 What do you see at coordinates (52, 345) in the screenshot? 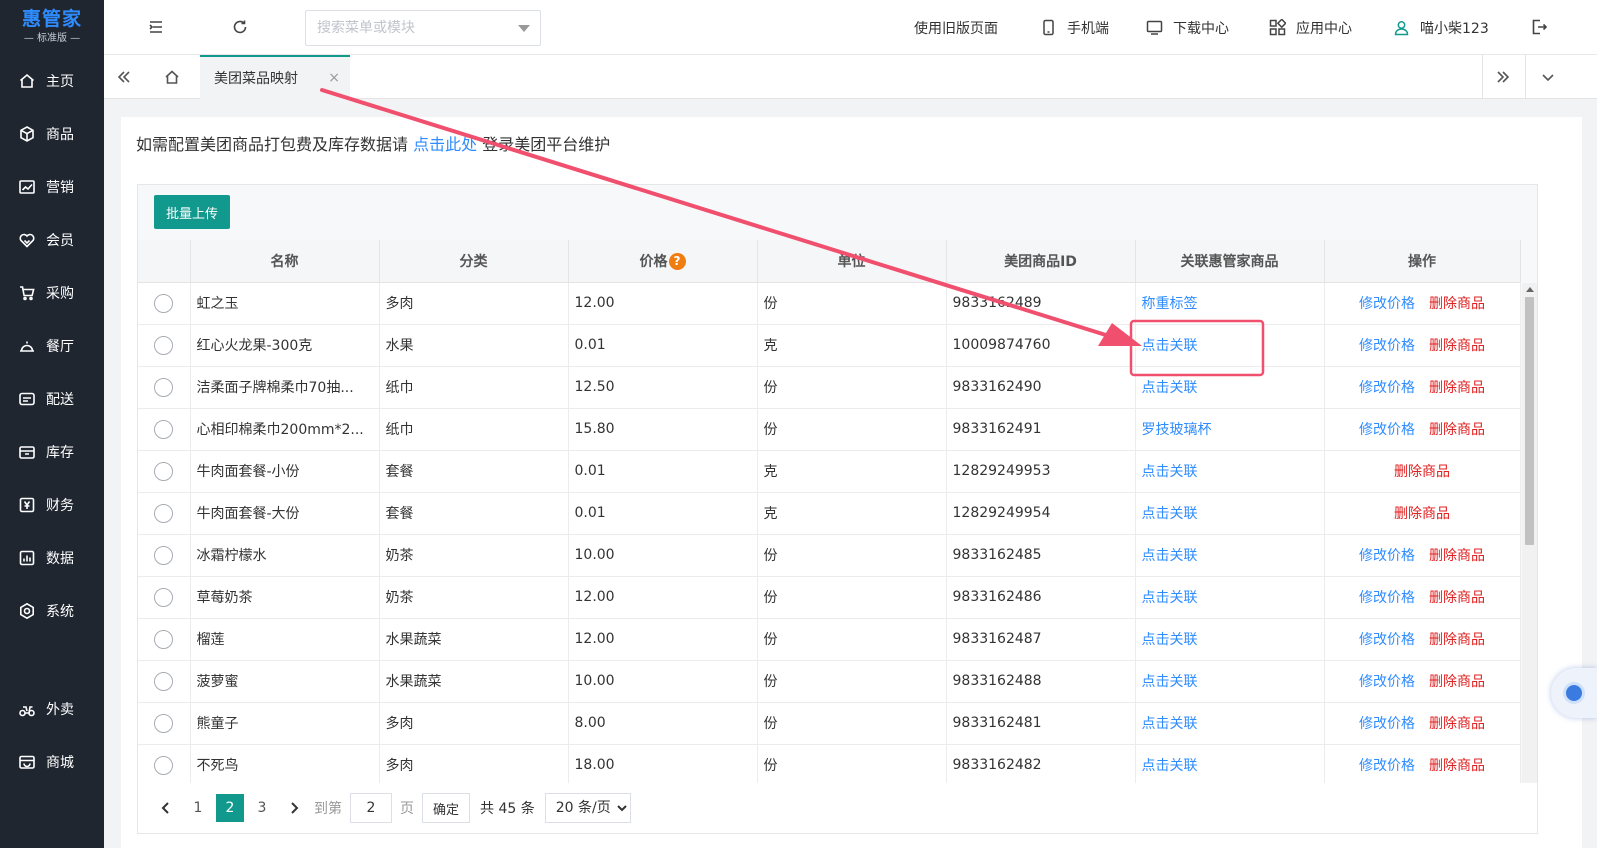
I see `sidebar-item-5: 餐厅` at bounding box center [52, 345].